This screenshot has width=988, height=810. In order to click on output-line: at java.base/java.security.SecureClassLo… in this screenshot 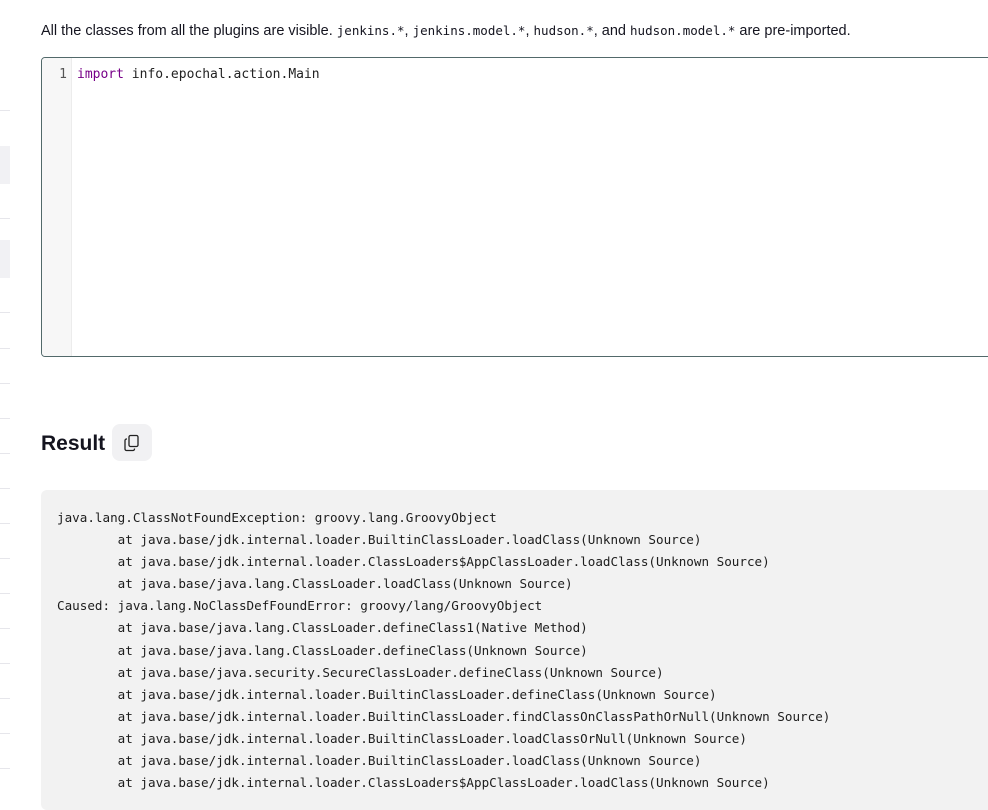, I will do `click(360, 672)`.